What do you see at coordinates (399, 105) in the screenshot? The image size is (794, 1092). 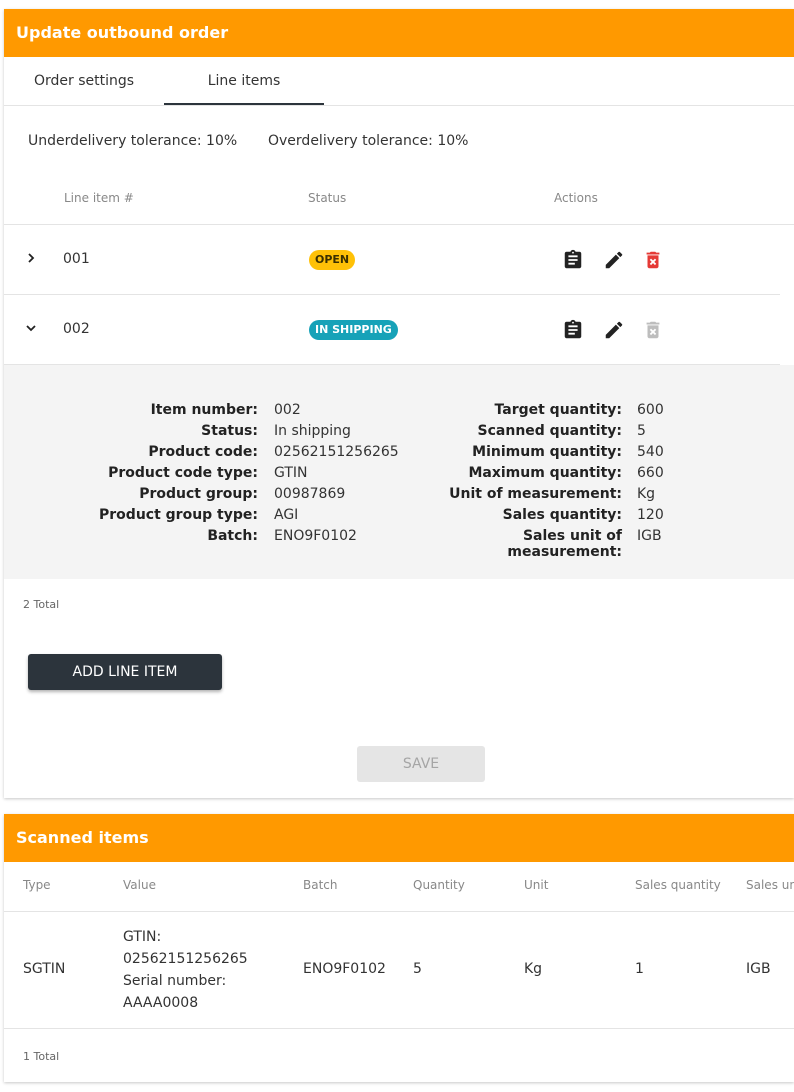 I see `tab-divider` at bounding box center [399, 105].